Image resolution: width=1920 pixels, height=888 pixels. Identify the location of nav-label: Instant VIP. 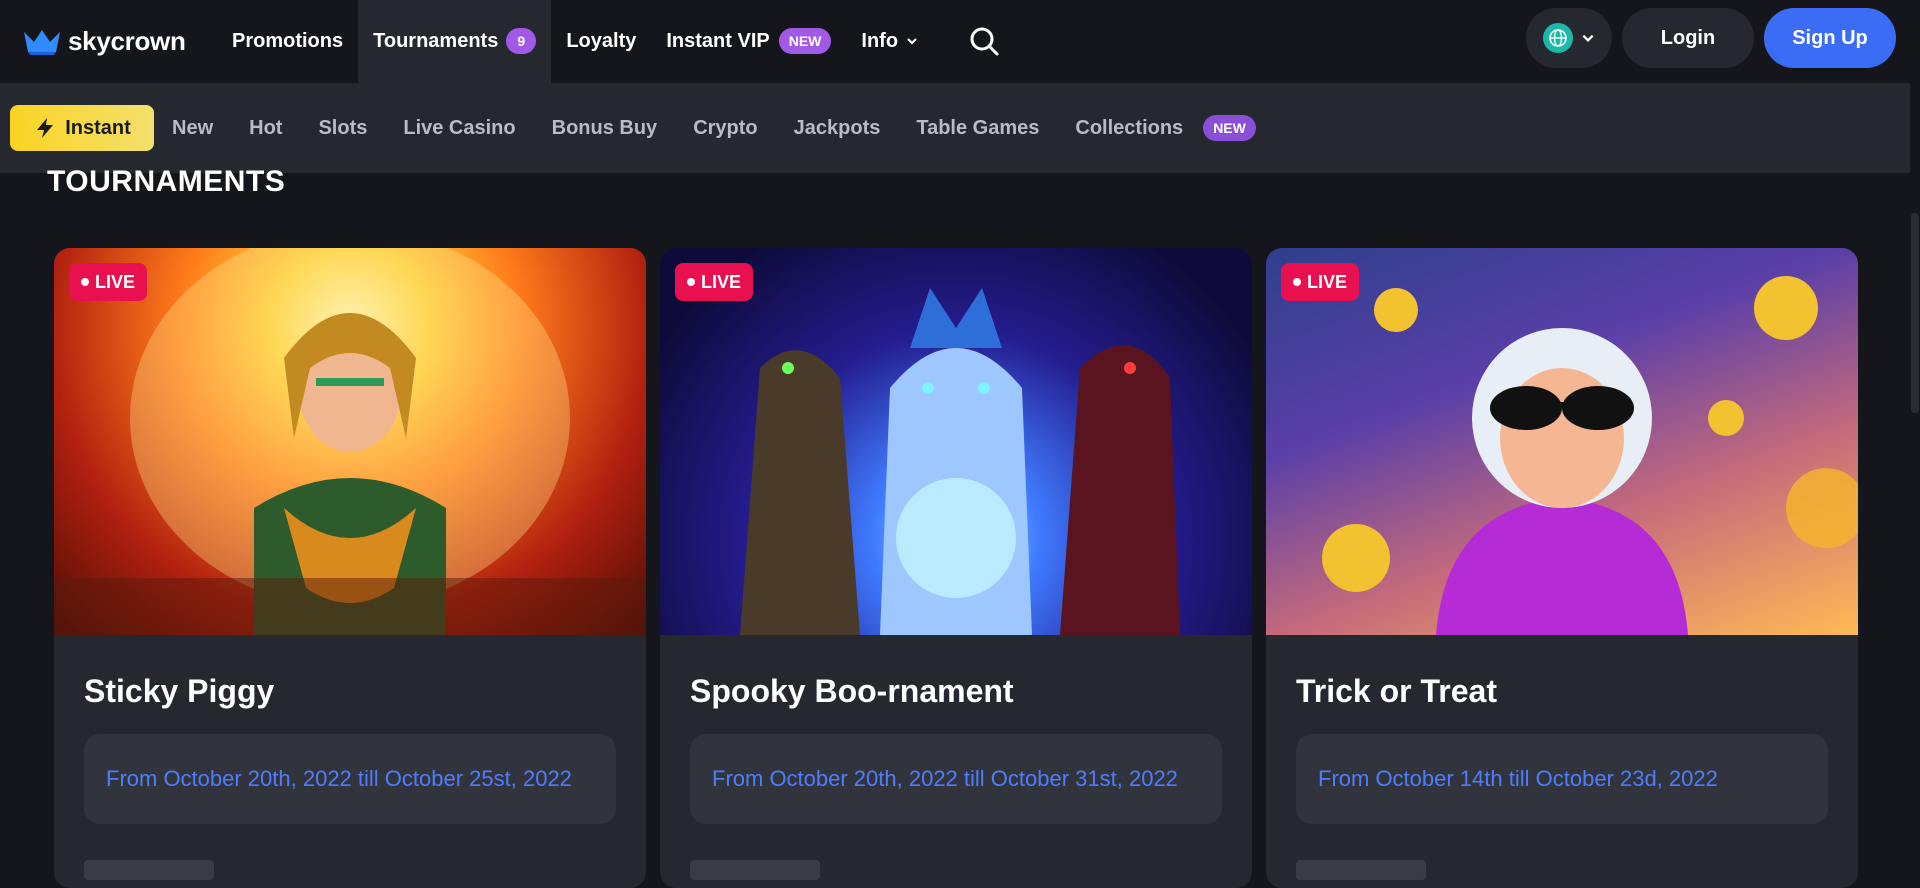
(718, 40).